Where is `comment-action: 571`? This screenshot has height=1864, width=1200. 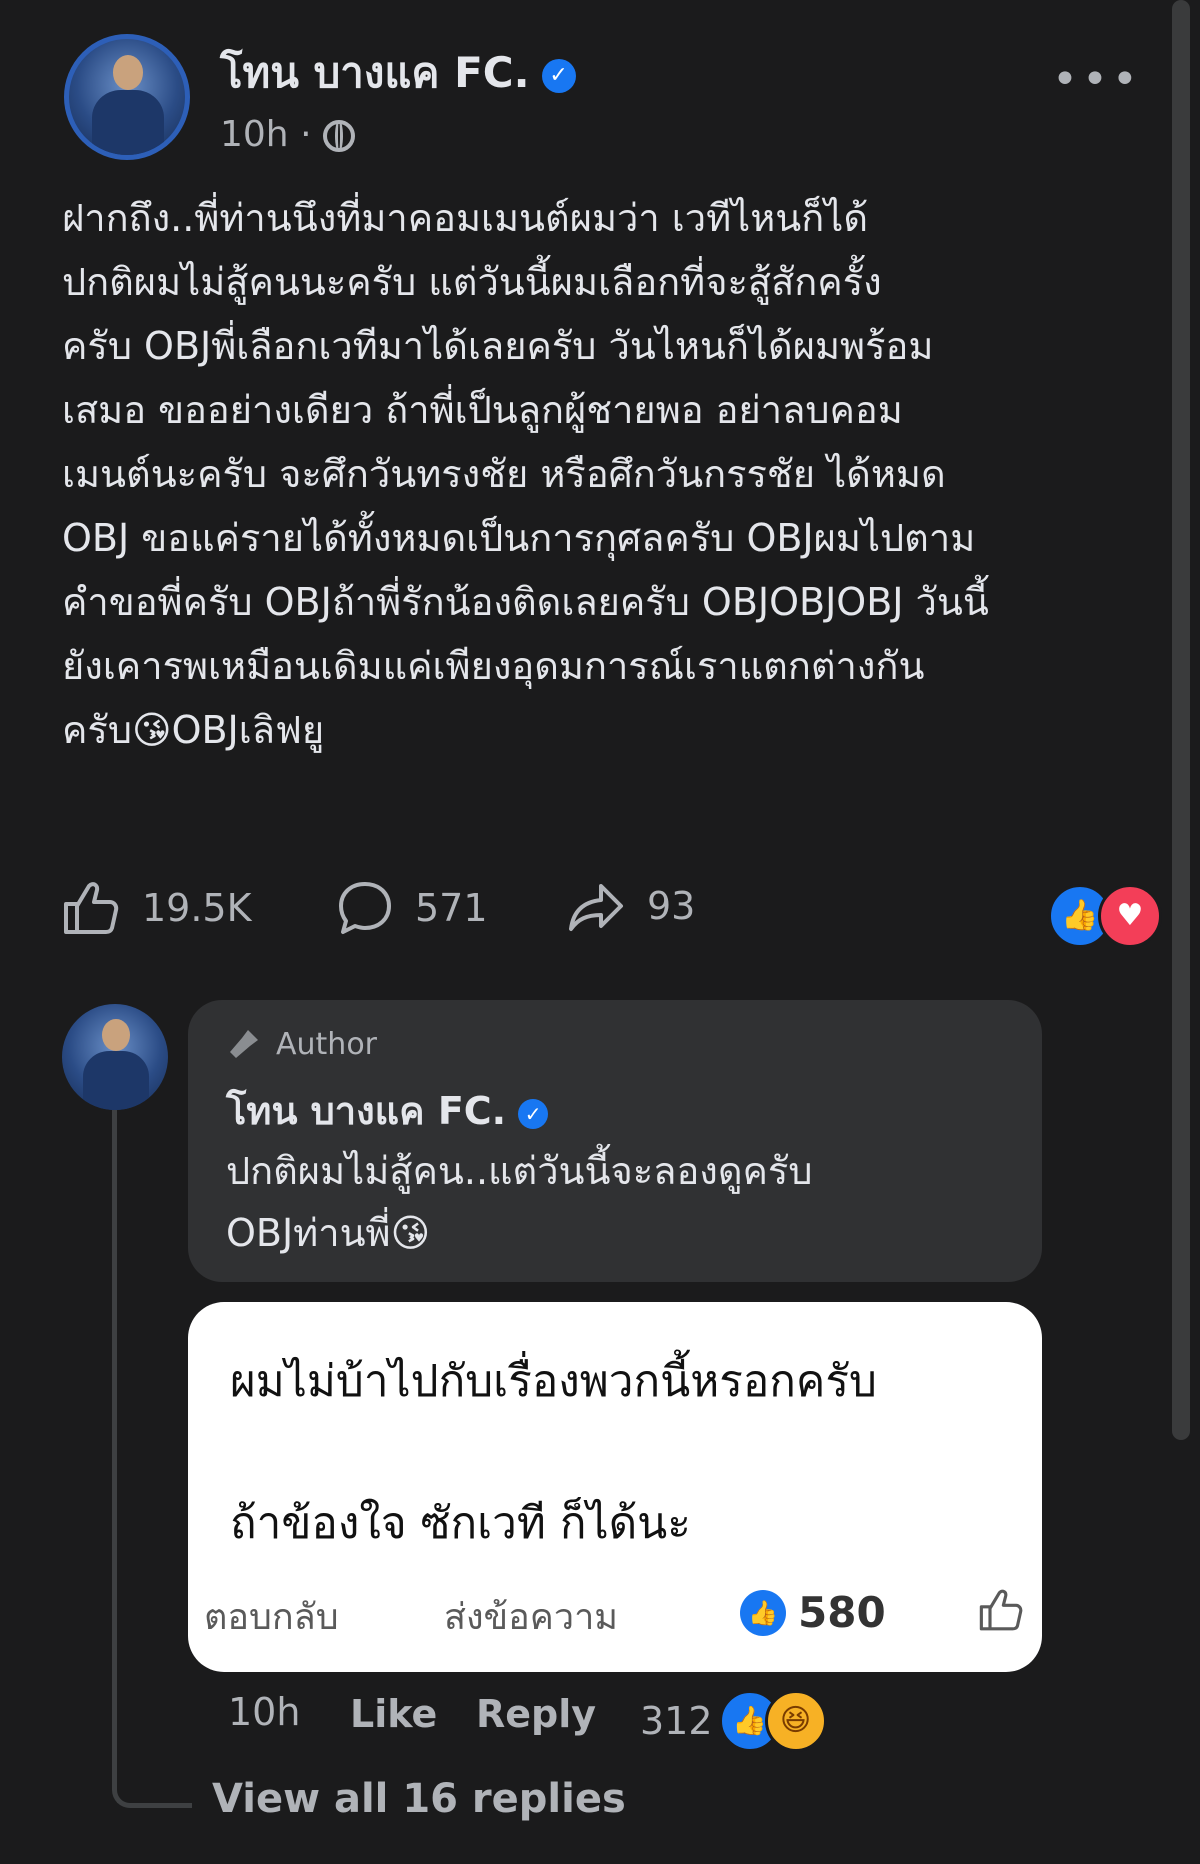 comment-action: 571 is located at coordinates (412, 908).